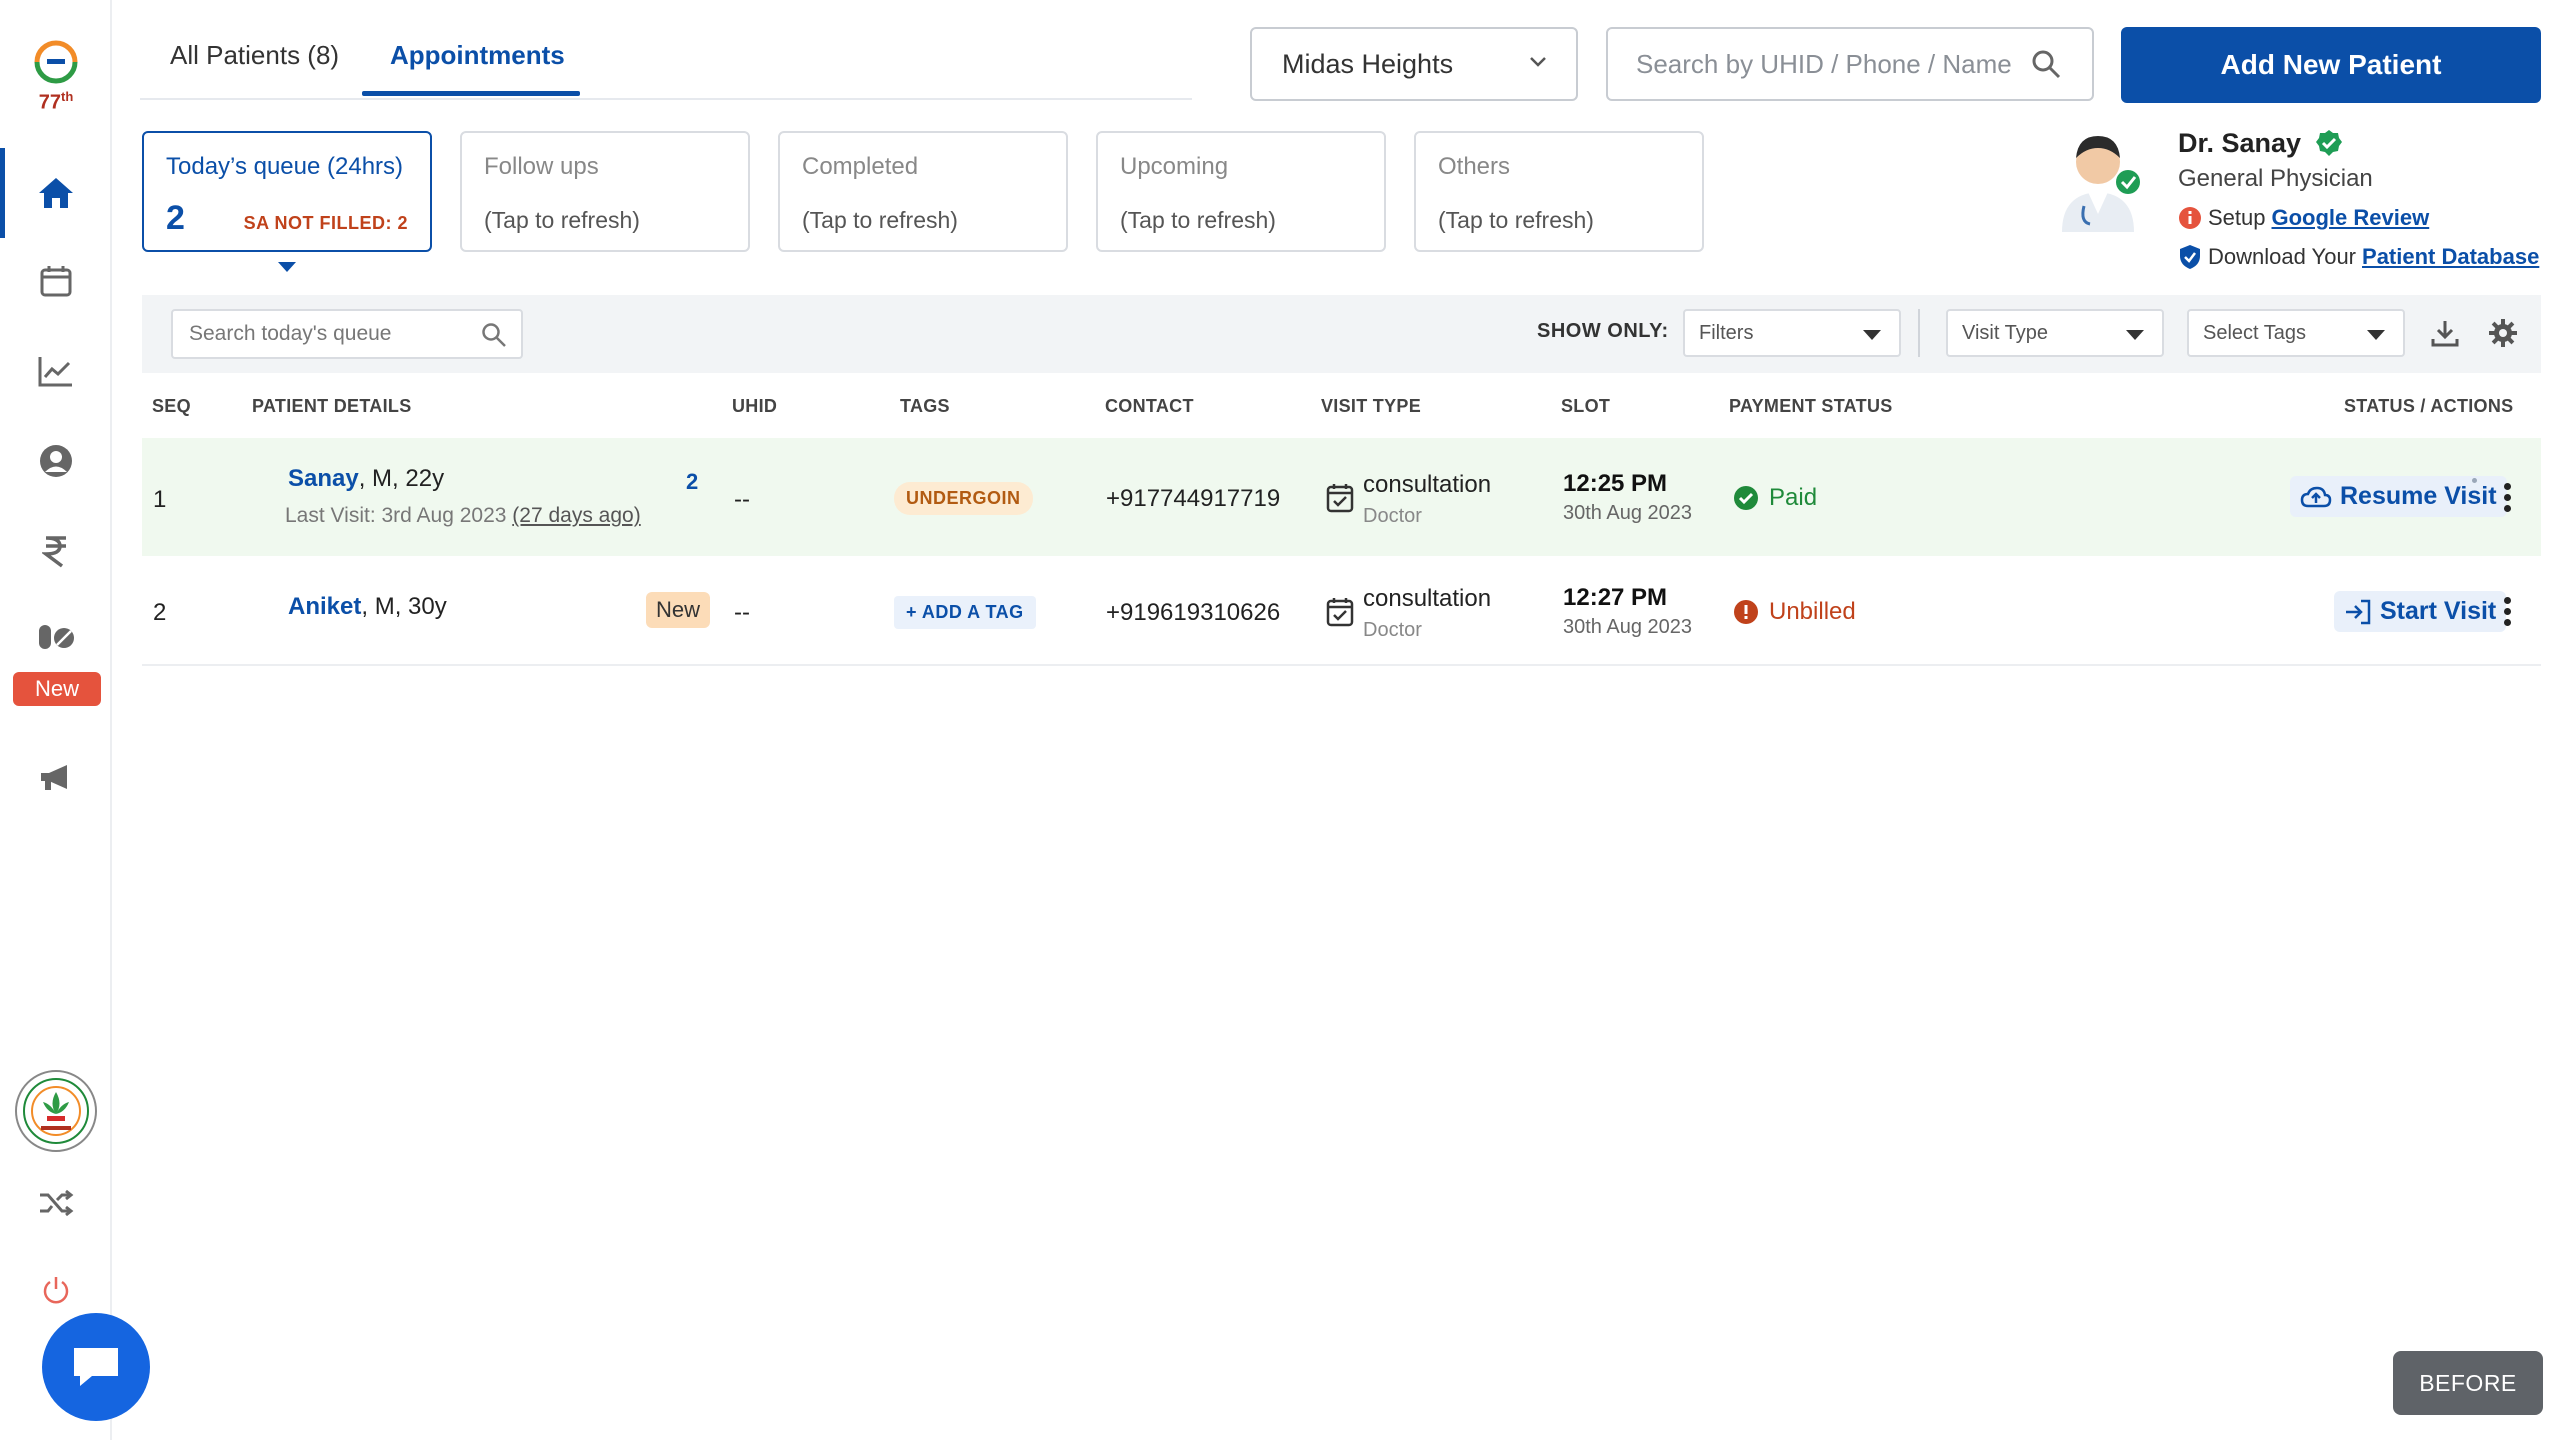 The image size is (2560, 1440). I want to click on visit-type: consultation, so click(1427, 484).